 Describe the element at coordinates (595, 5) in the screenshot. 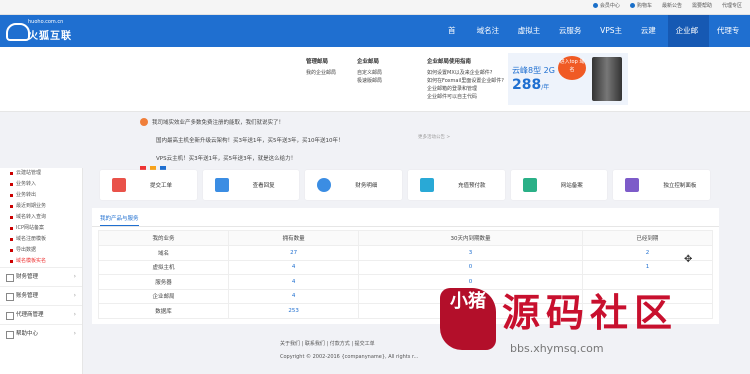

I see `user-icon` at that location.